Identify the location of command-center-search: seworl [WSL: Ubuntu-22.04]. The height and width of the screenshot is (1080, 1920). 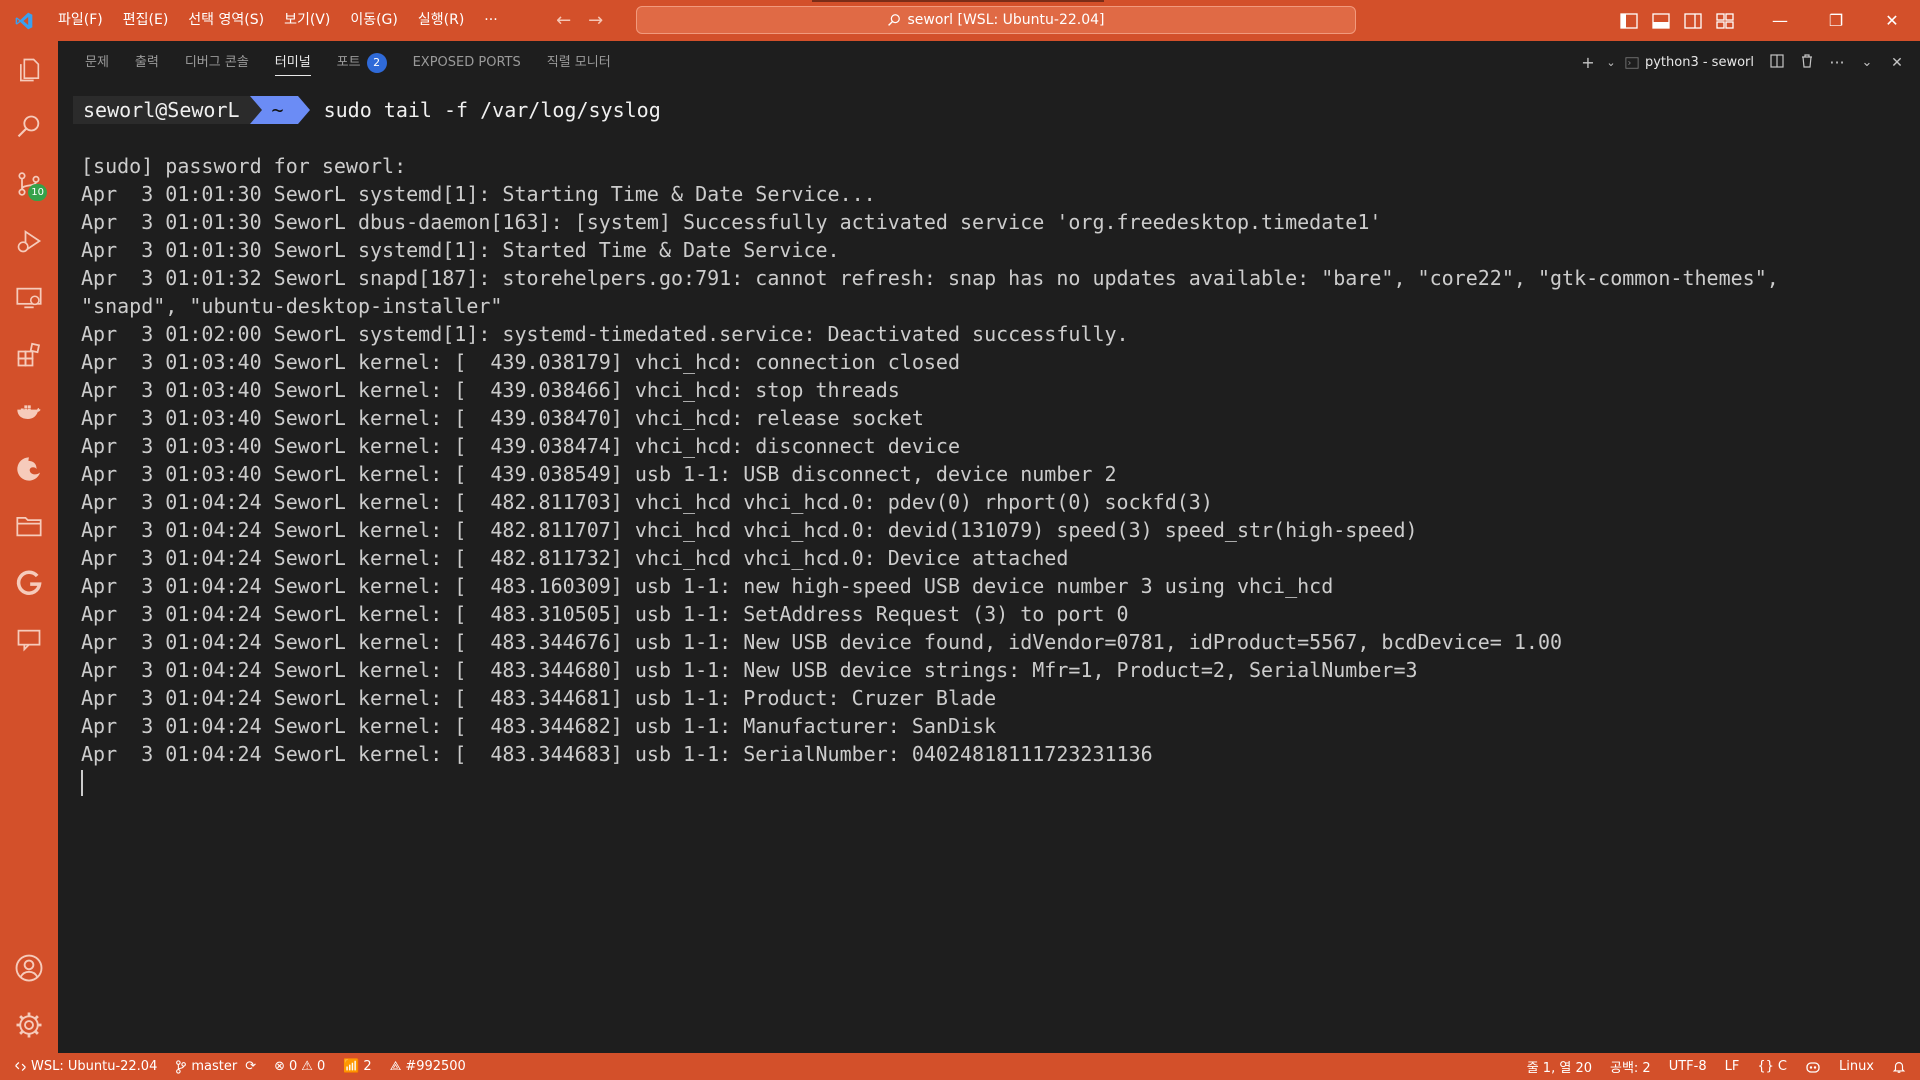
(996, 20).